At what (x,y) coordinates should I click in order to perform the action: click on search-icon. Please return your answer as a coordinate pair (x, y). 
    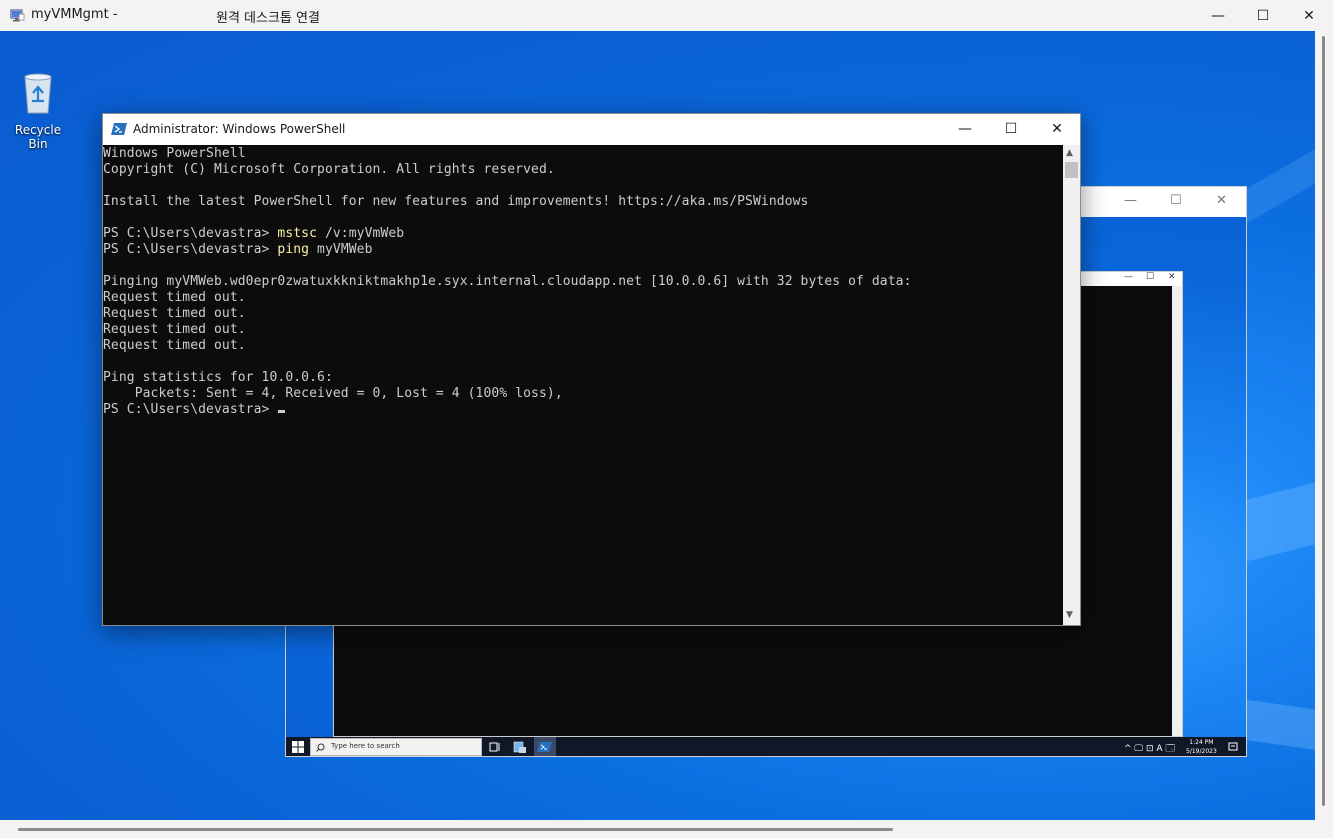
    Looking at the image, I should click on (320, 747).